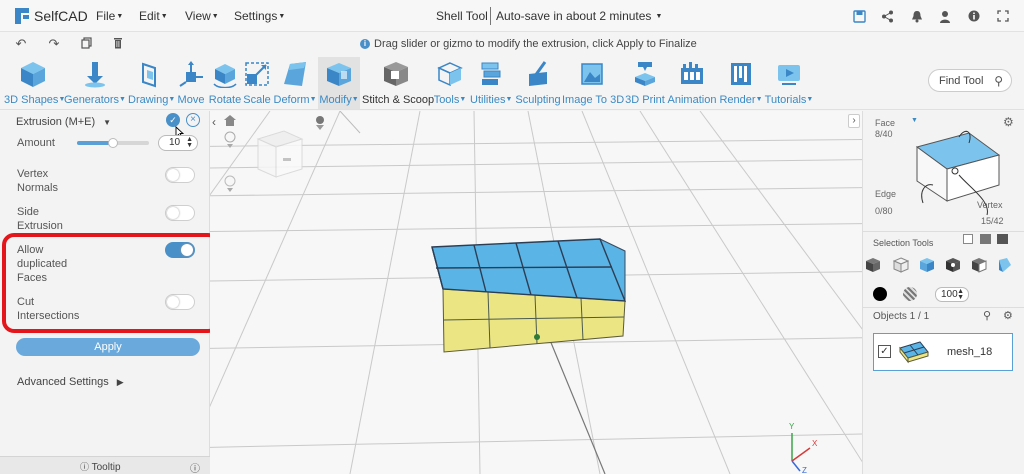  Describe the element at coordinates (979, 265) in the screenshot. I see `select-vertex-icon` at that location.